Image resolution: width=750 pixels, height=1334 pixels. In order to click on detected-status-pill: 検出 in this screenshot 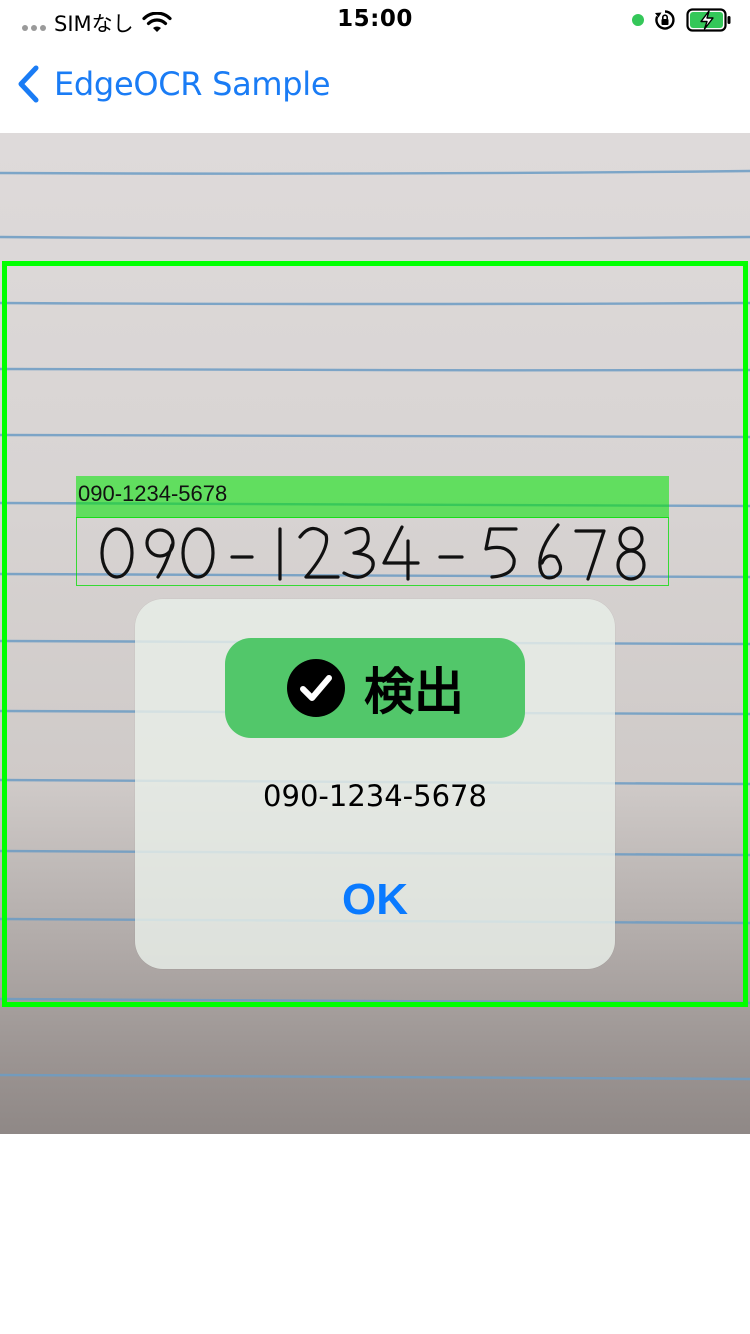, I will do `click(375, 688)`.